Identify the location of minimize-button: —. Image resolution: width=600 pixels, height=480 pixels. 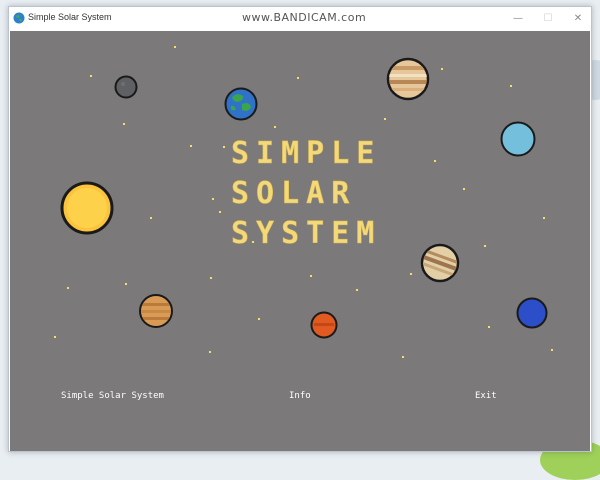
(518, 18).